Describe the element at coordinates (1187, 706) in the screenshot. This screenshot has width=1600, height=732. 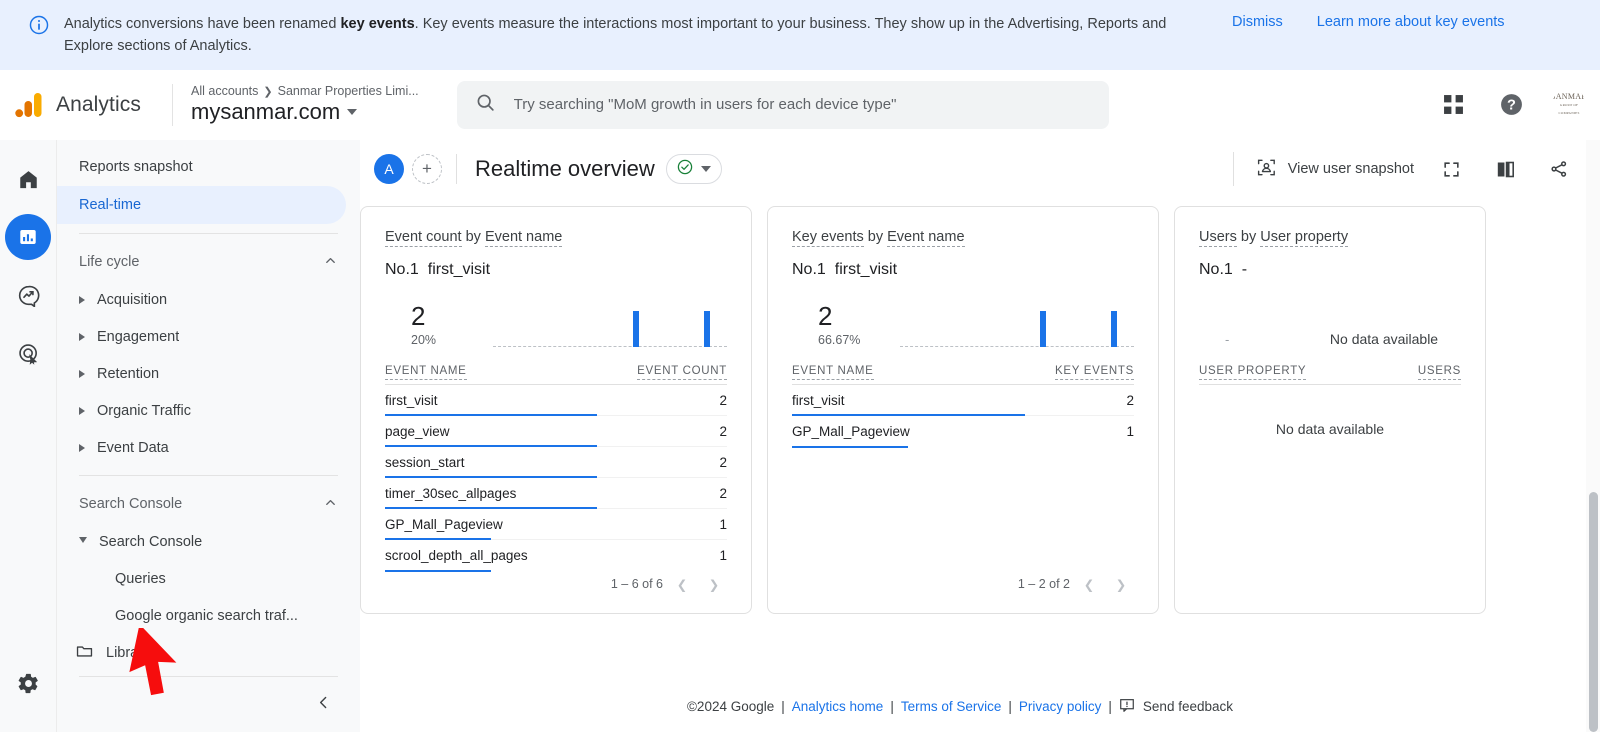
I see `send-feedback-label: Send feedback` at that location.